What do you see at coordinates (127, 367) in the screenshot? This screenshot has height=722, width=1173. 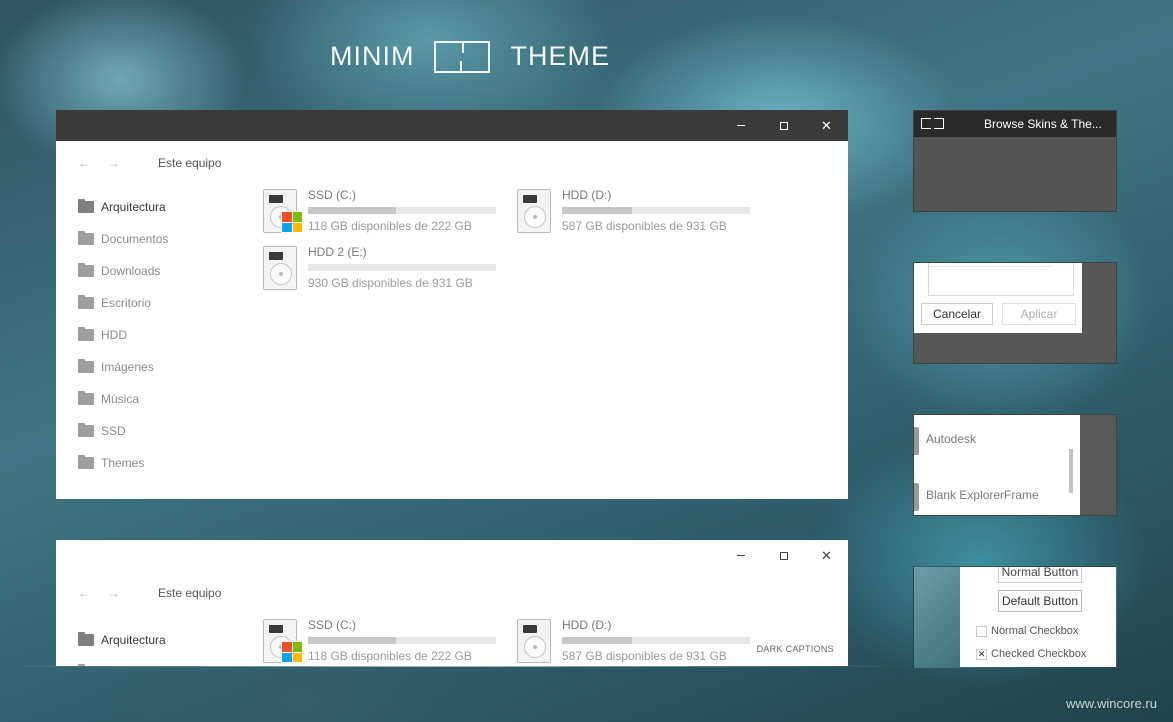 I see `sidebar-item-label: Imágenes` at bounding box center [127, 367].